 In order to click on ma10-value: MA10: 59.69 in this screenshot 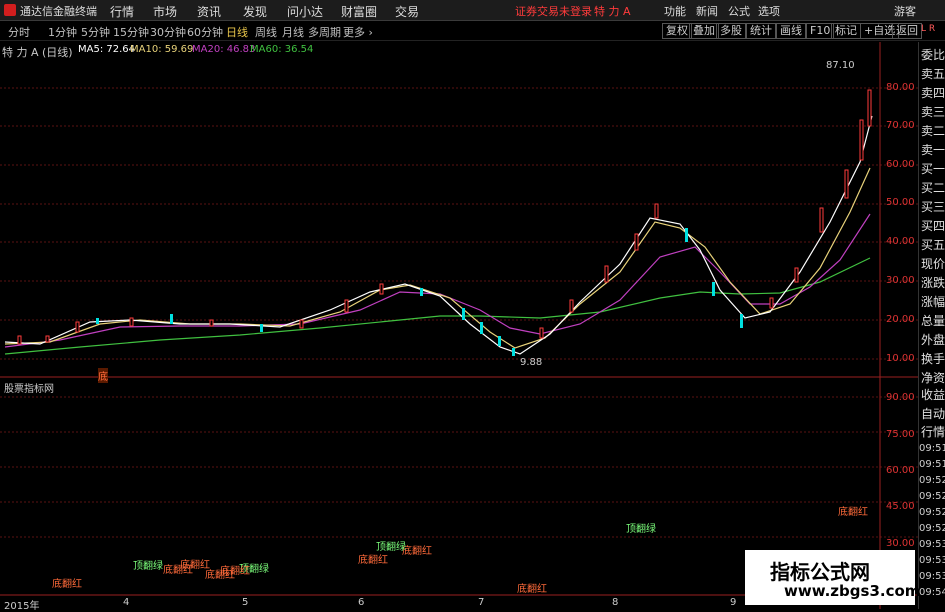, I will do `click(162, 49)`.